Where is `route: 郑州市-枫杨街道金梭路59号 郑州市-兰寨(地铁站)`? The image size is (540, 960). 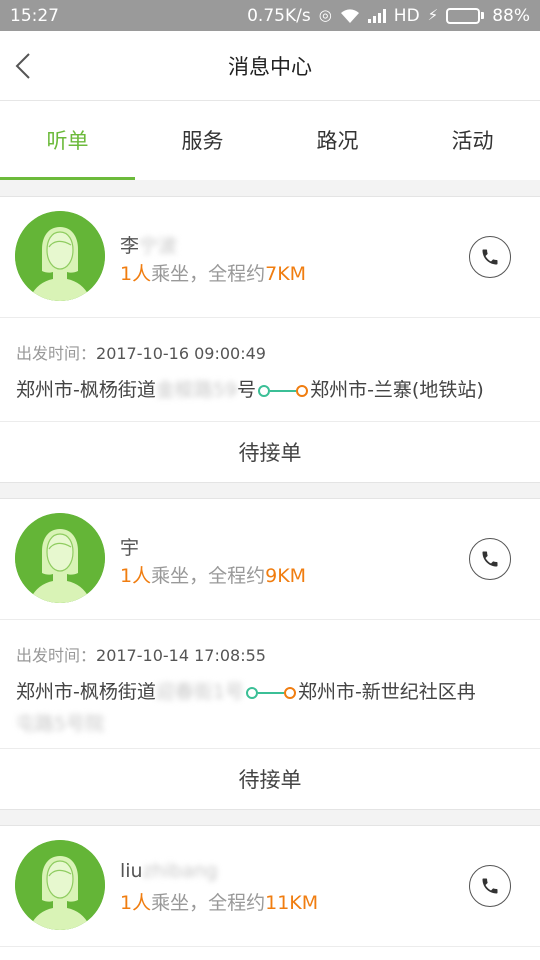 route: 郑州市-枫杨街道金梭路59号 郑州市-兰寨(地铁站) is located at coordinates (250, 390).